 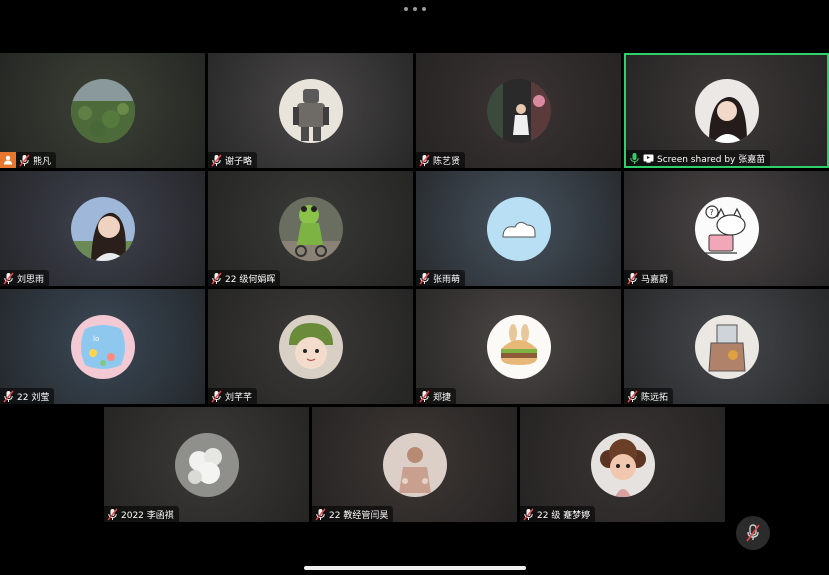 I want to click on participant-nameplate: 郑捷, so click(x=436, y=396).